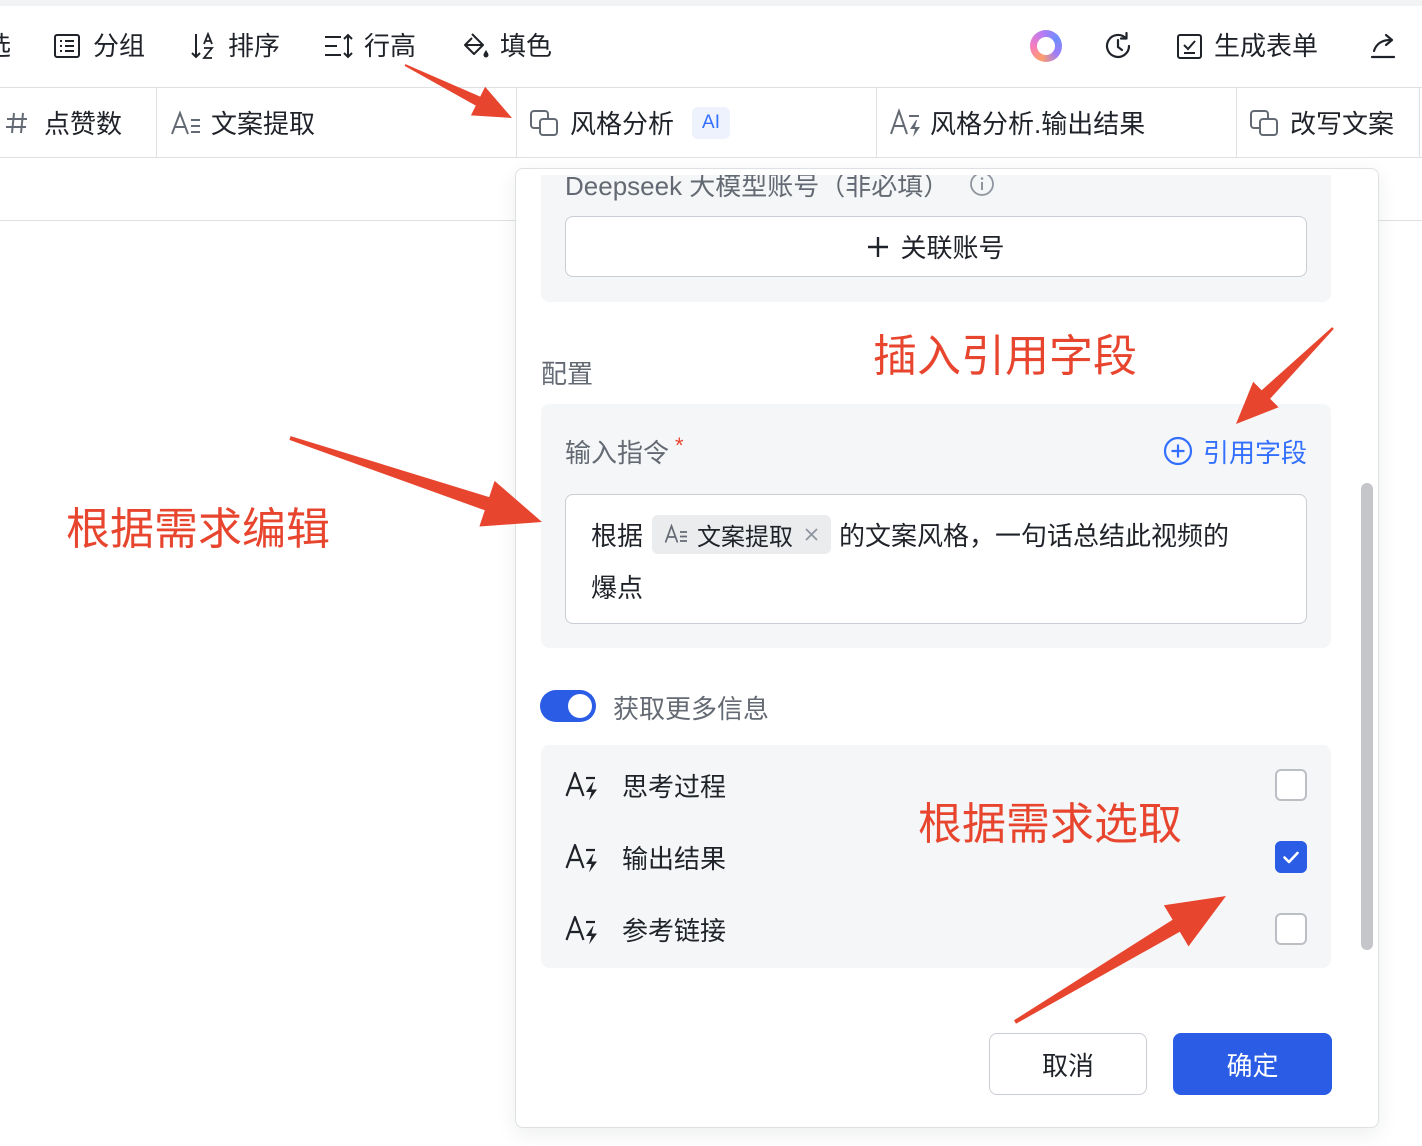 This screenshot has height=1146, width=1422. I want to click on column-header-rewrite-copy: 改写文案, so click(1328, 122).